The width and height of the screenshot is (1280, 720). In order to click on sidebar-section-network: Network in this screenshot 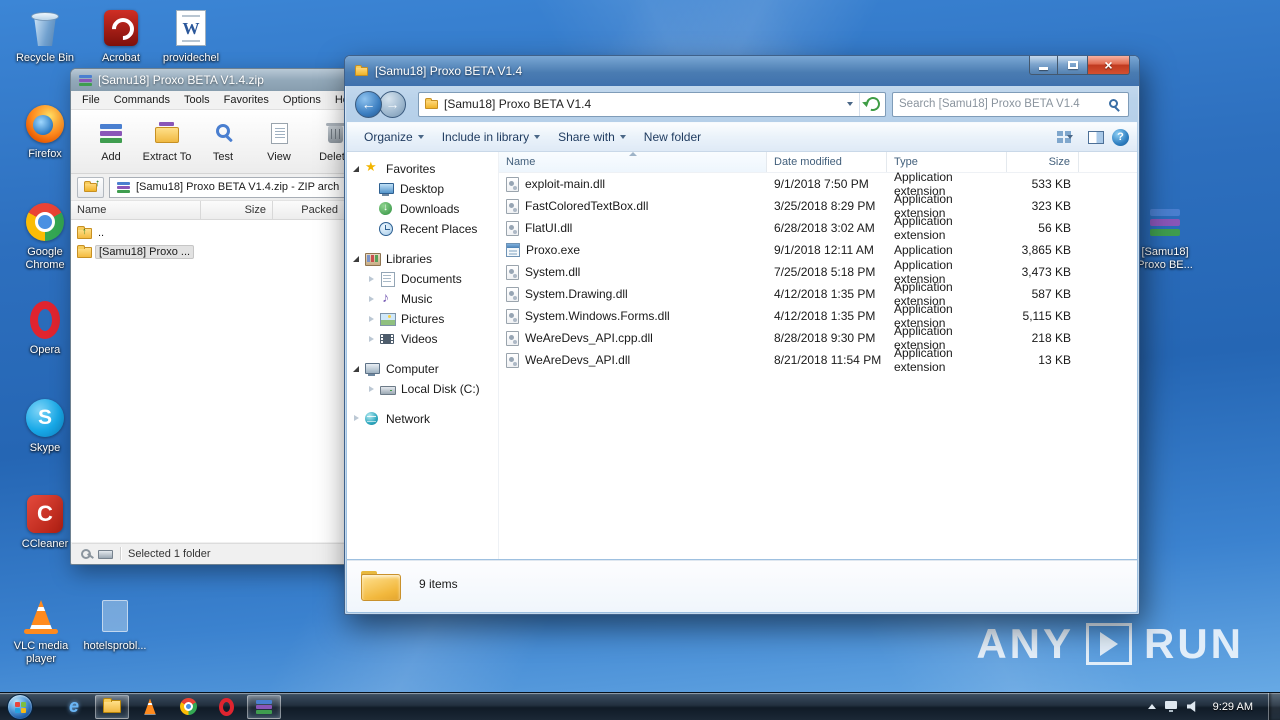, I will do `click(422, 418)`.